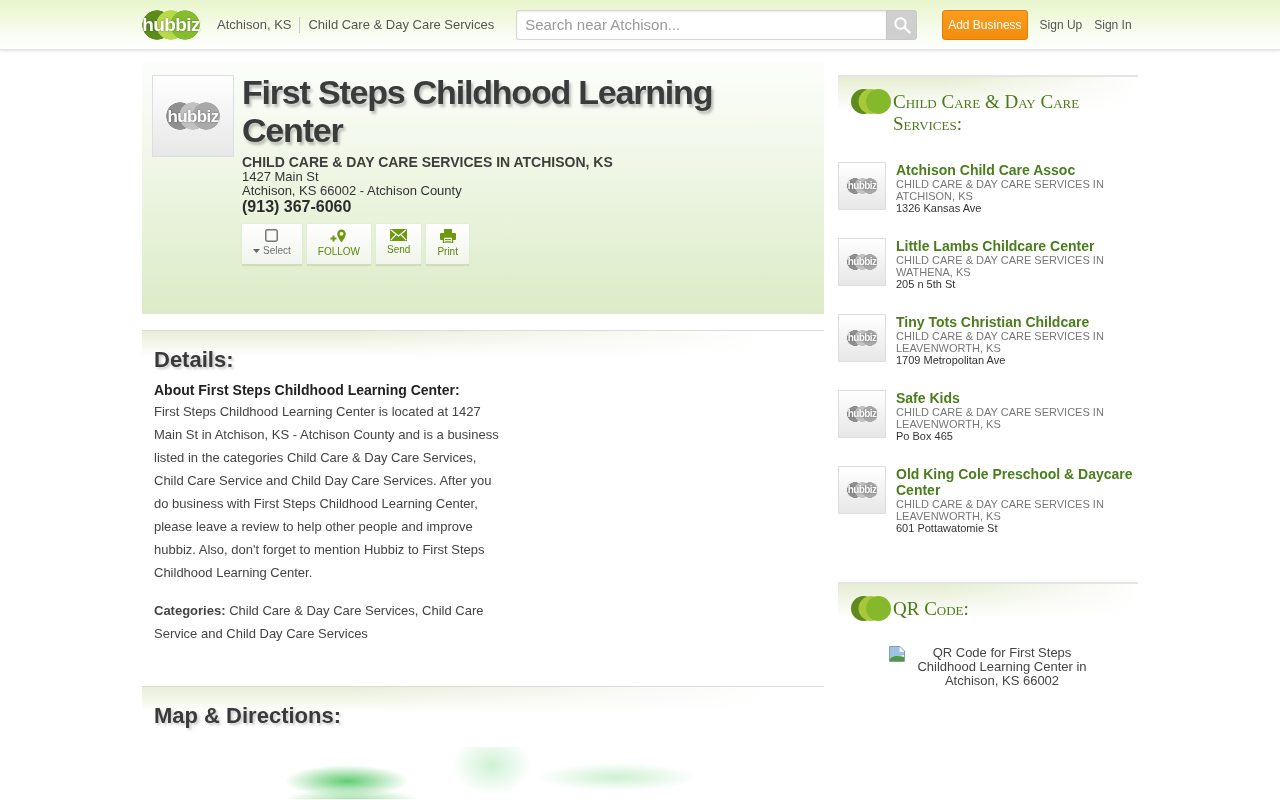 The width and height of the screenshot is (1280, 800). Describe the element at coordinates (924, 436) in the screenshot. I see `listing-address: Po Box 465` at that location.